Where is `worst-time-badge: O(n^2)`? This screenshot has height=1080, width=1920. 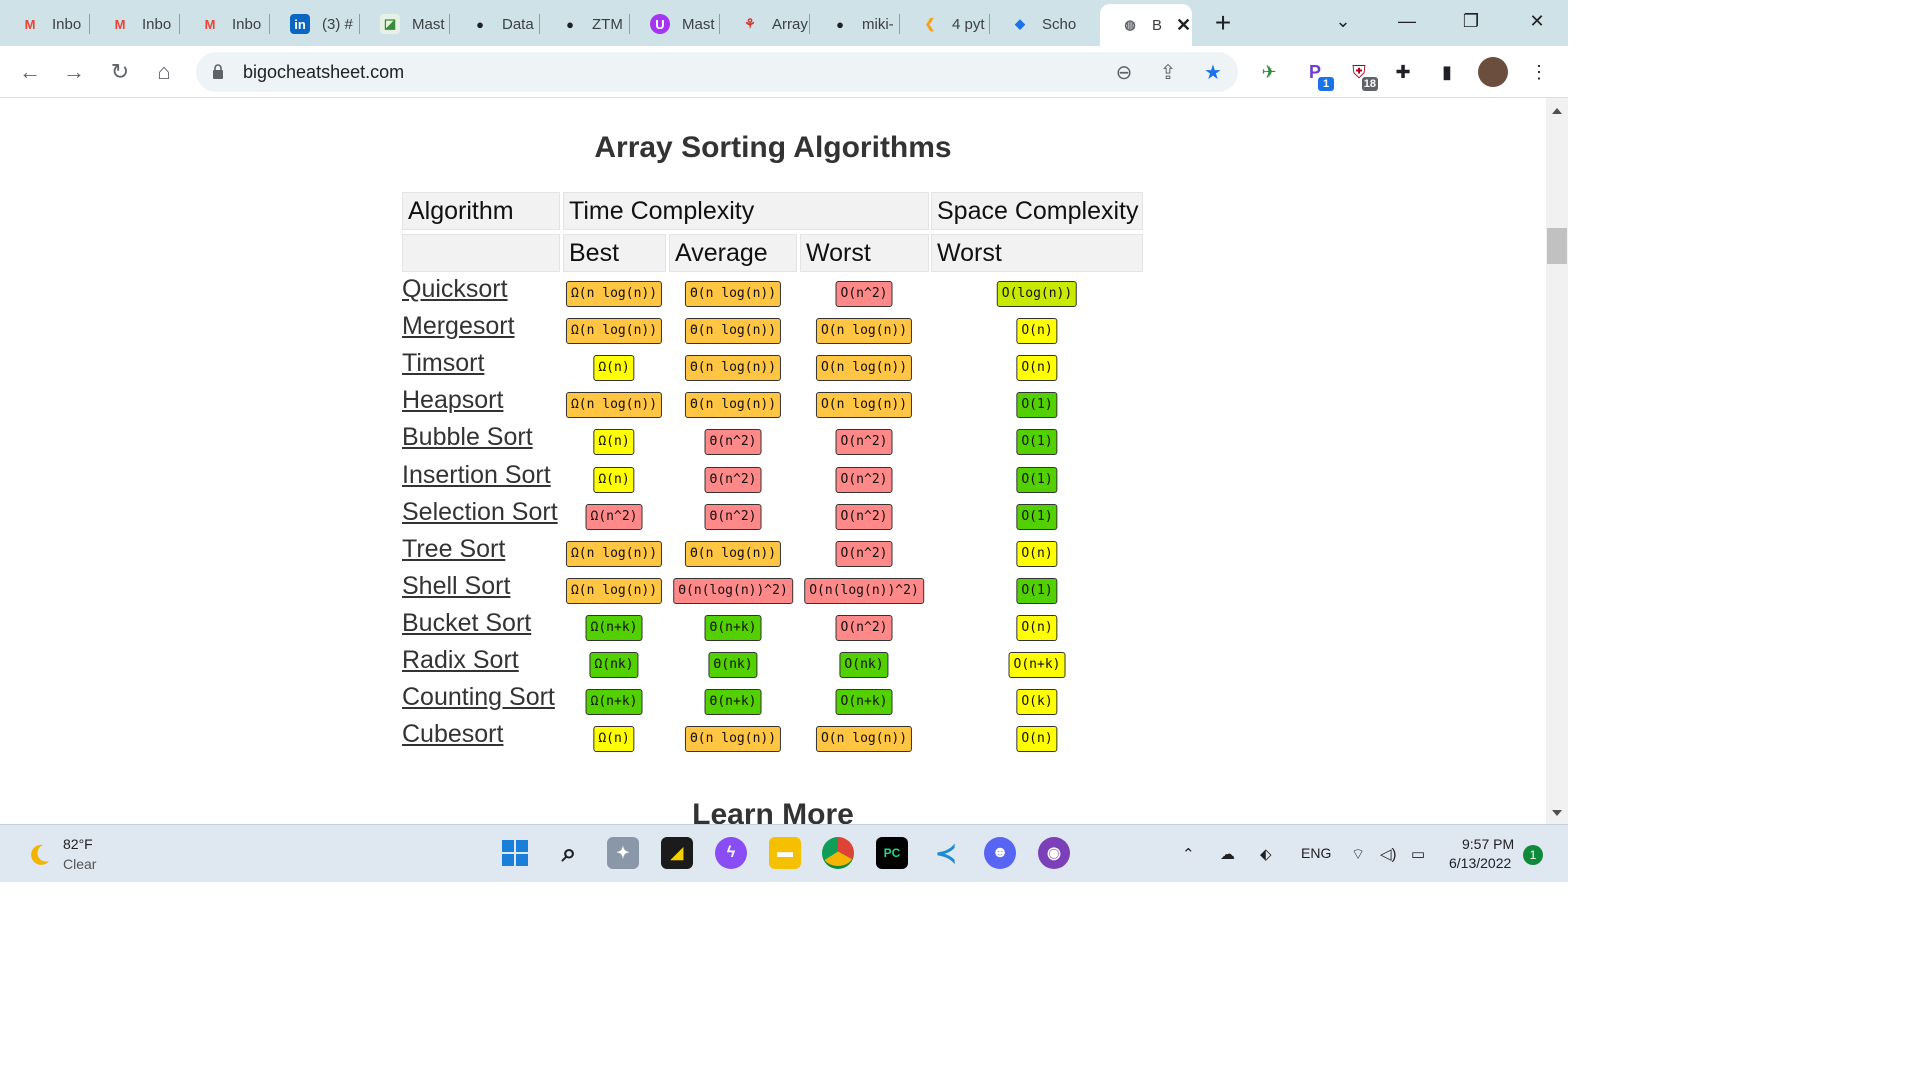 worst-time-badge: O(n^2) is located at coordinates (864, 294).